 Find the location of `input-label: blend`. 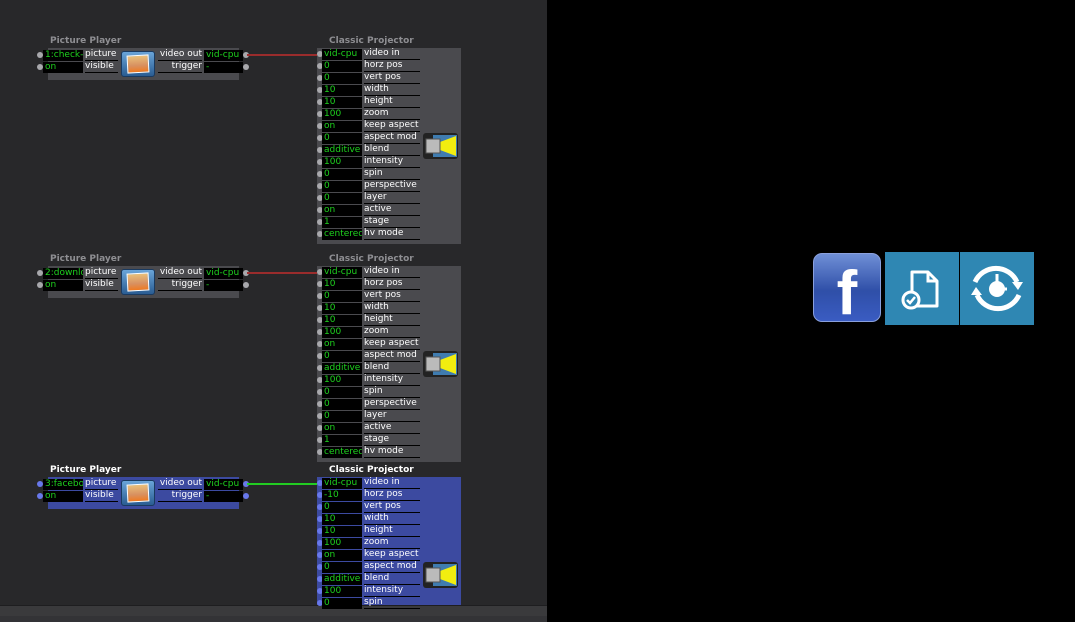

input-label: blend is located at coordinates (392, 579).